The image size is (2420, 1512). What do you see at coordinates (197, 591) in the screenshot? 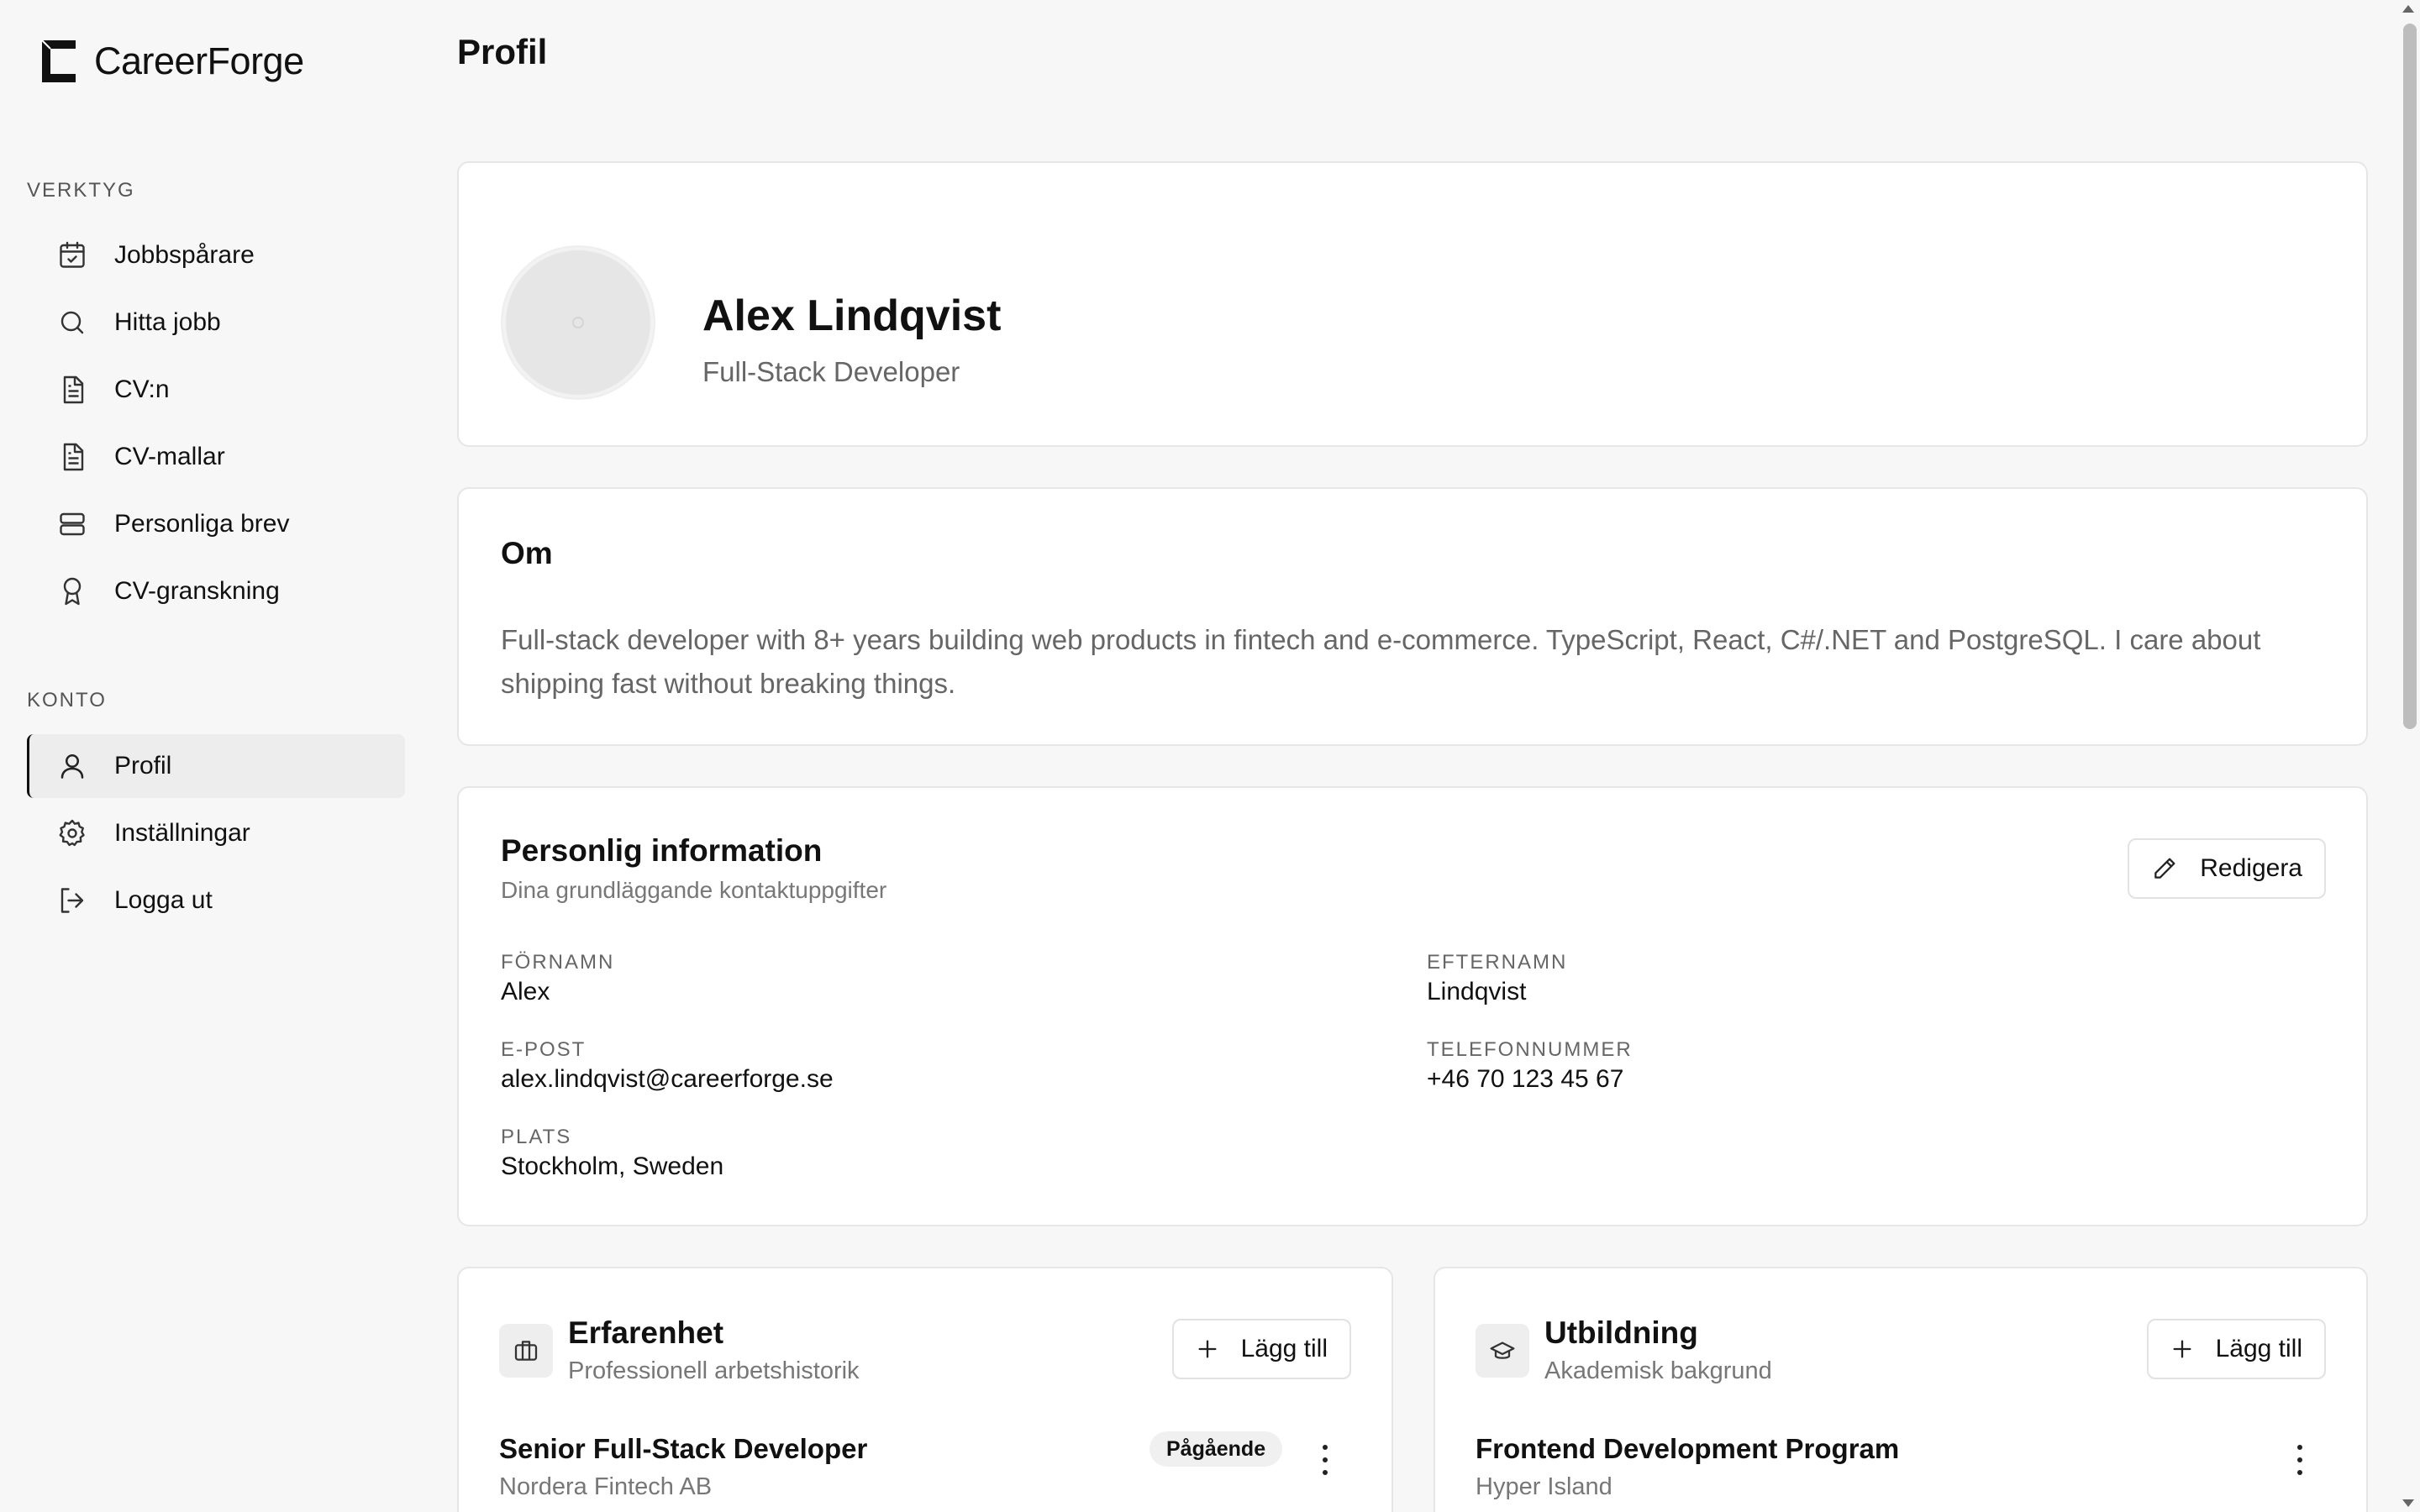
I see `sidebar-item-label: CV-granskning` at bounding box center [197, 591].